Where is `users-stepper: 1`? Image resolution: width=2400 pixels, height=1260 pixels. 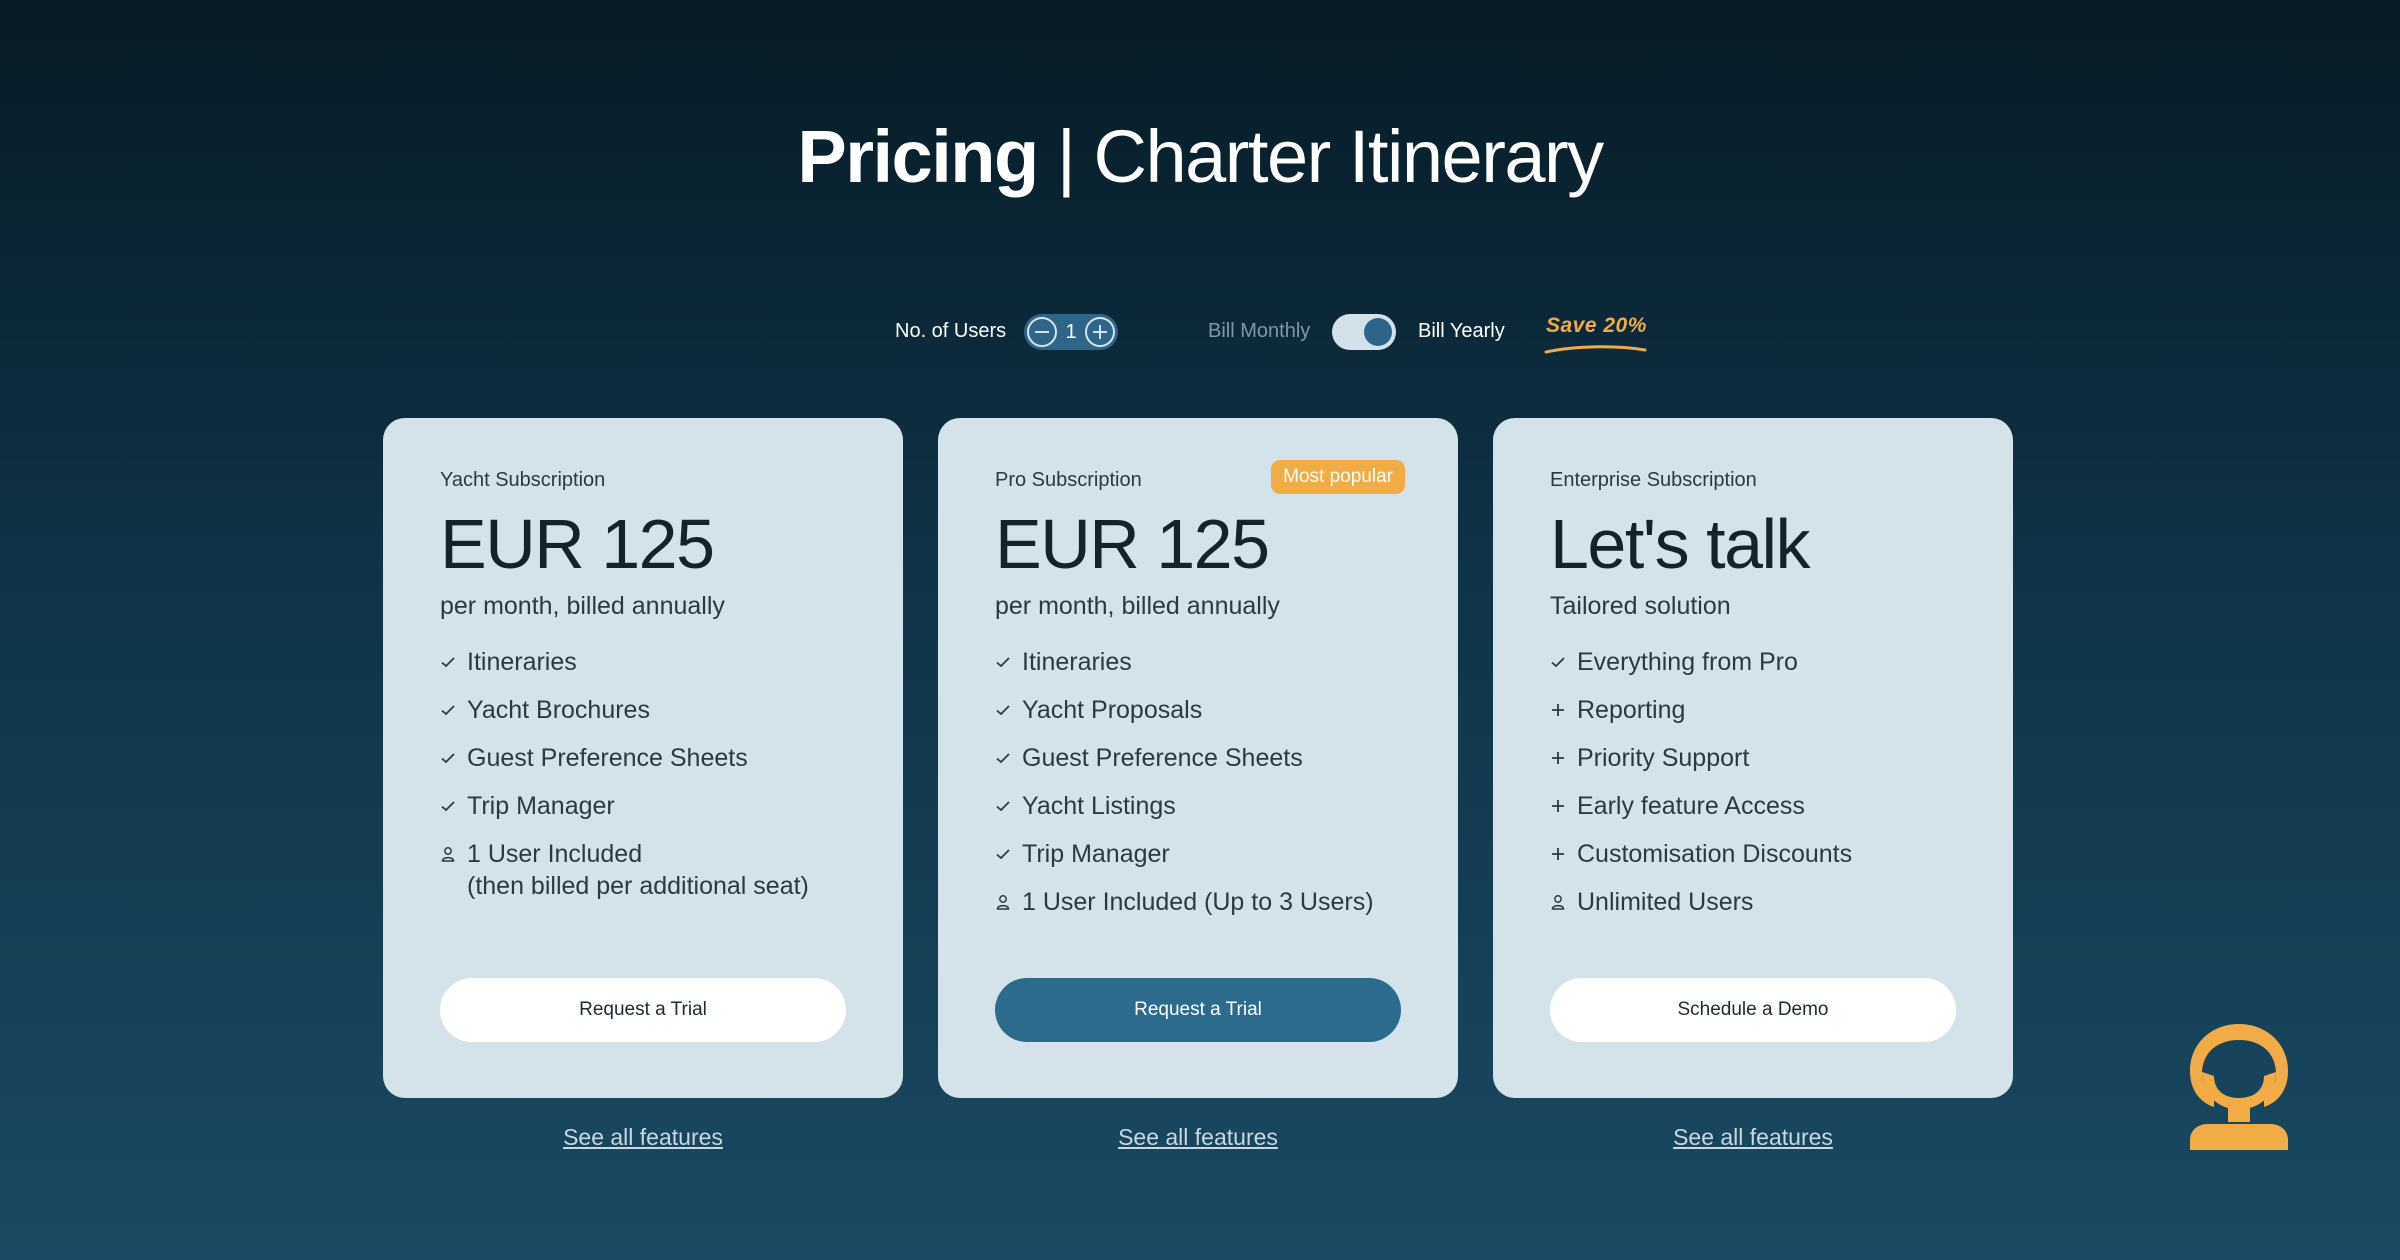 users-stepper: 1 is located at coordinates (1071, 332).